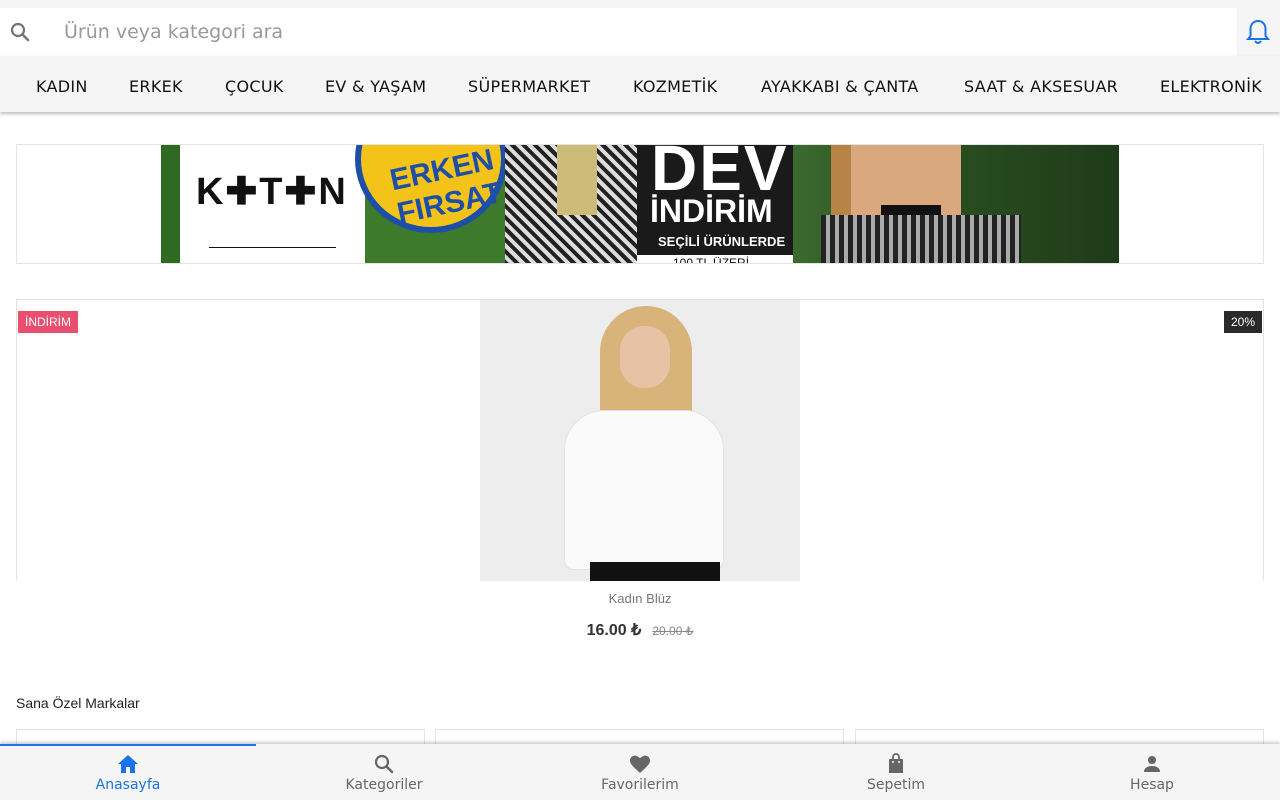  I want to click on tab-sepetim: Sepetim, so click(896, 772).